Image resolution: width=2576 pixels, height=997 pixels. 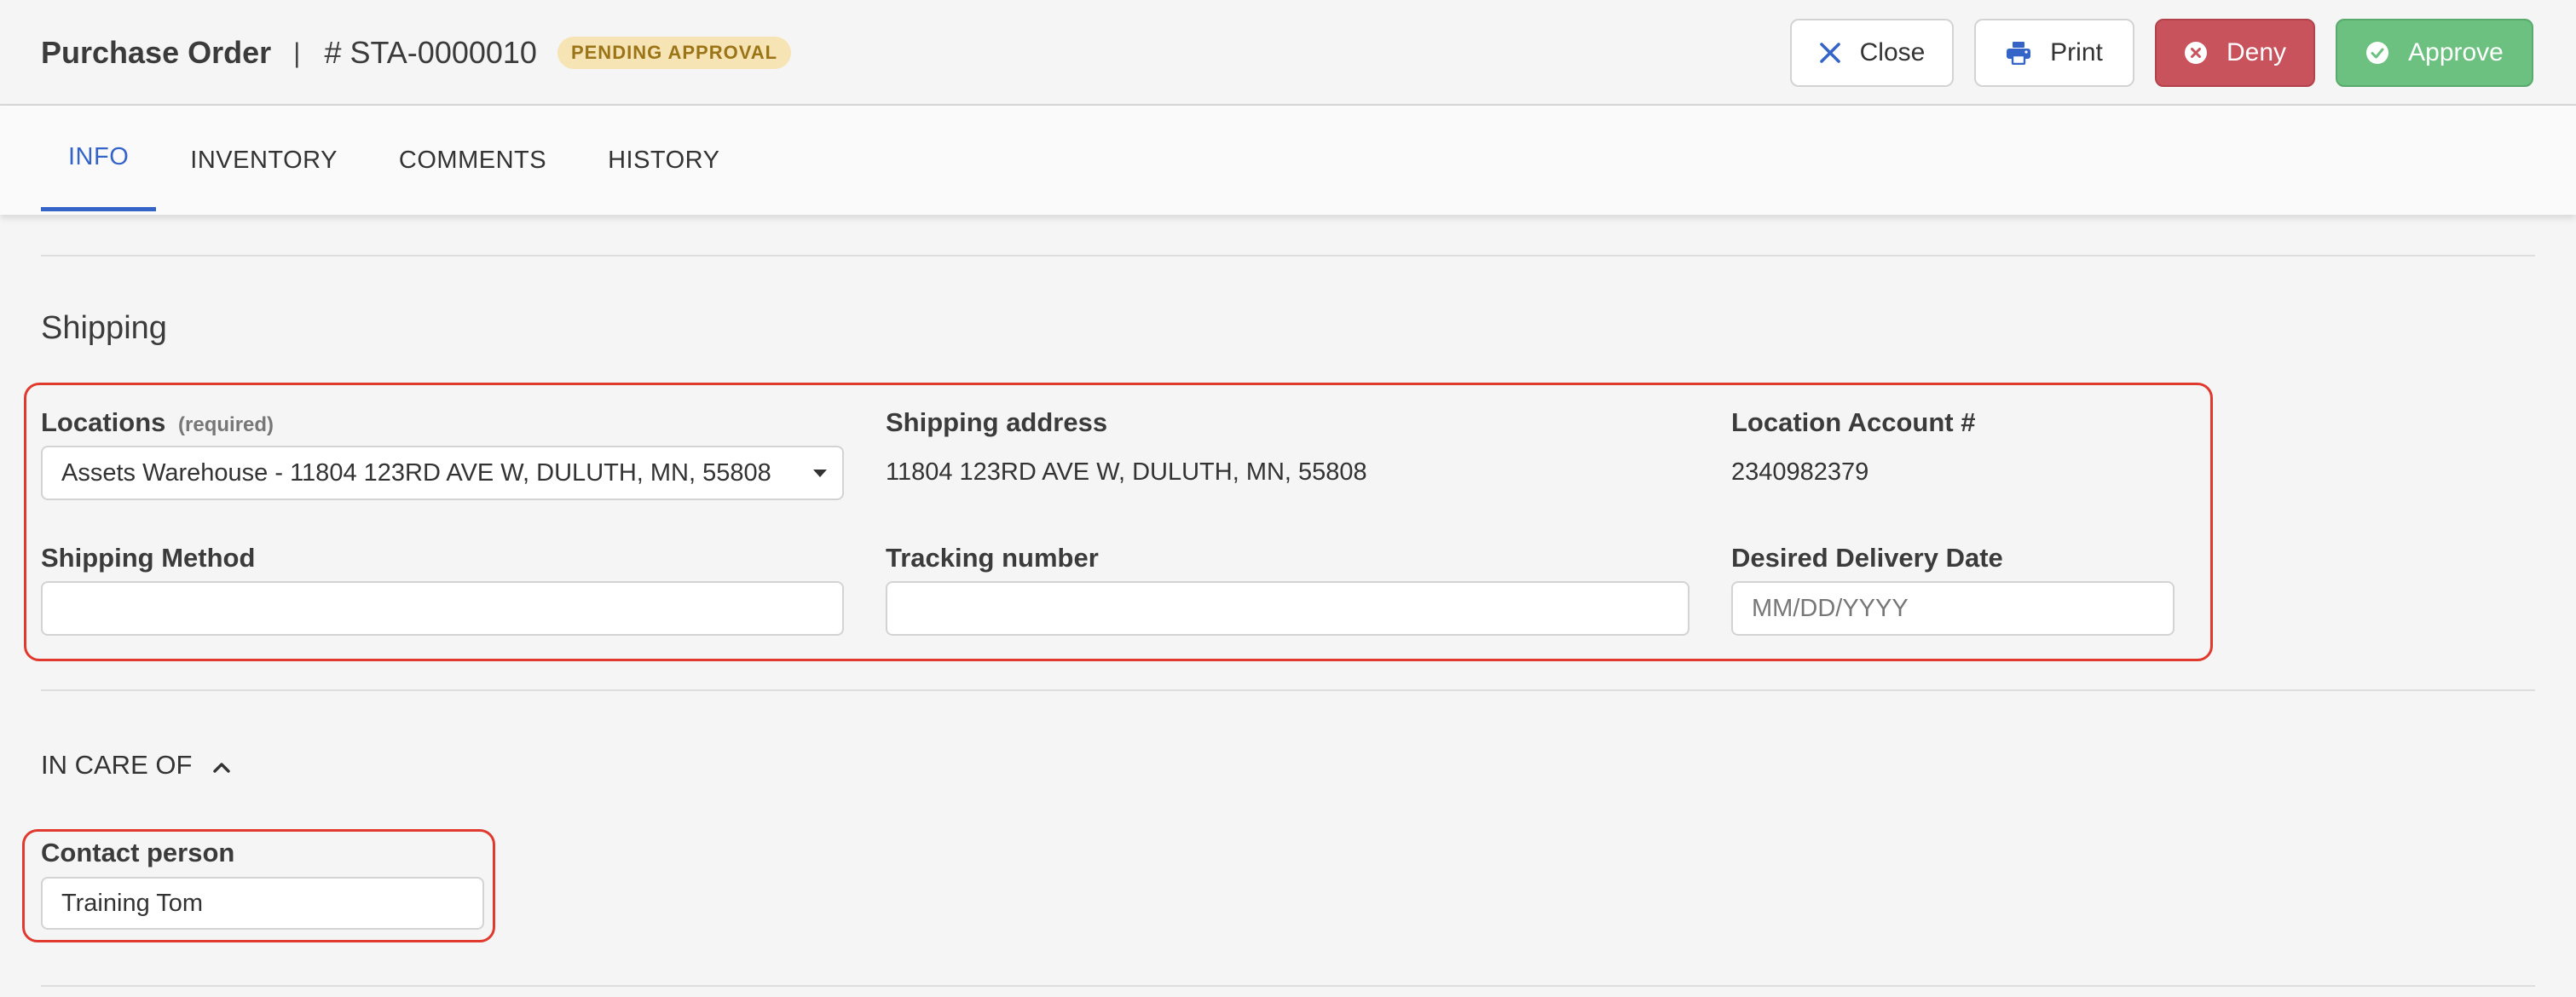 What do you see at coordinates (1953, 608) in the screenshot?
I see `delivery-date-input: MM/DD/YYYY` at bounding box center [1953, 608].